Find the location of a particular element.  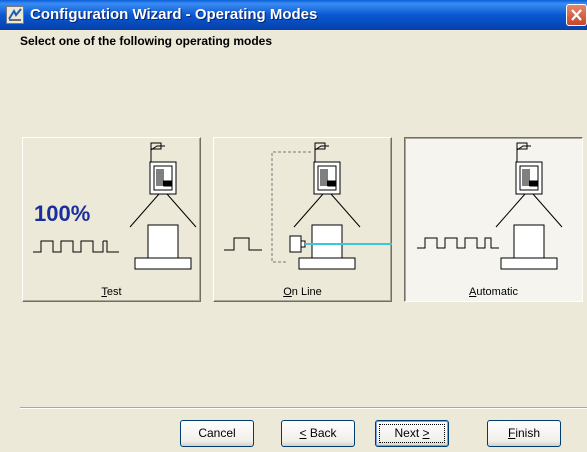

back-label: Back is located at coordinates (323, 433).